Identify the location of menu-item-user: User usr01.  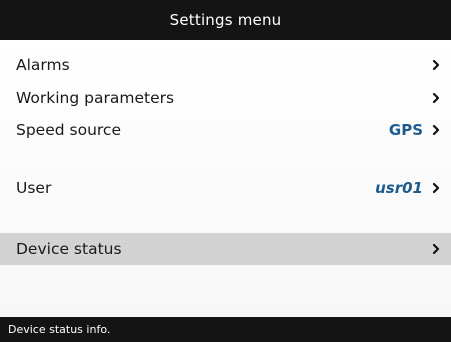
(225, 188).